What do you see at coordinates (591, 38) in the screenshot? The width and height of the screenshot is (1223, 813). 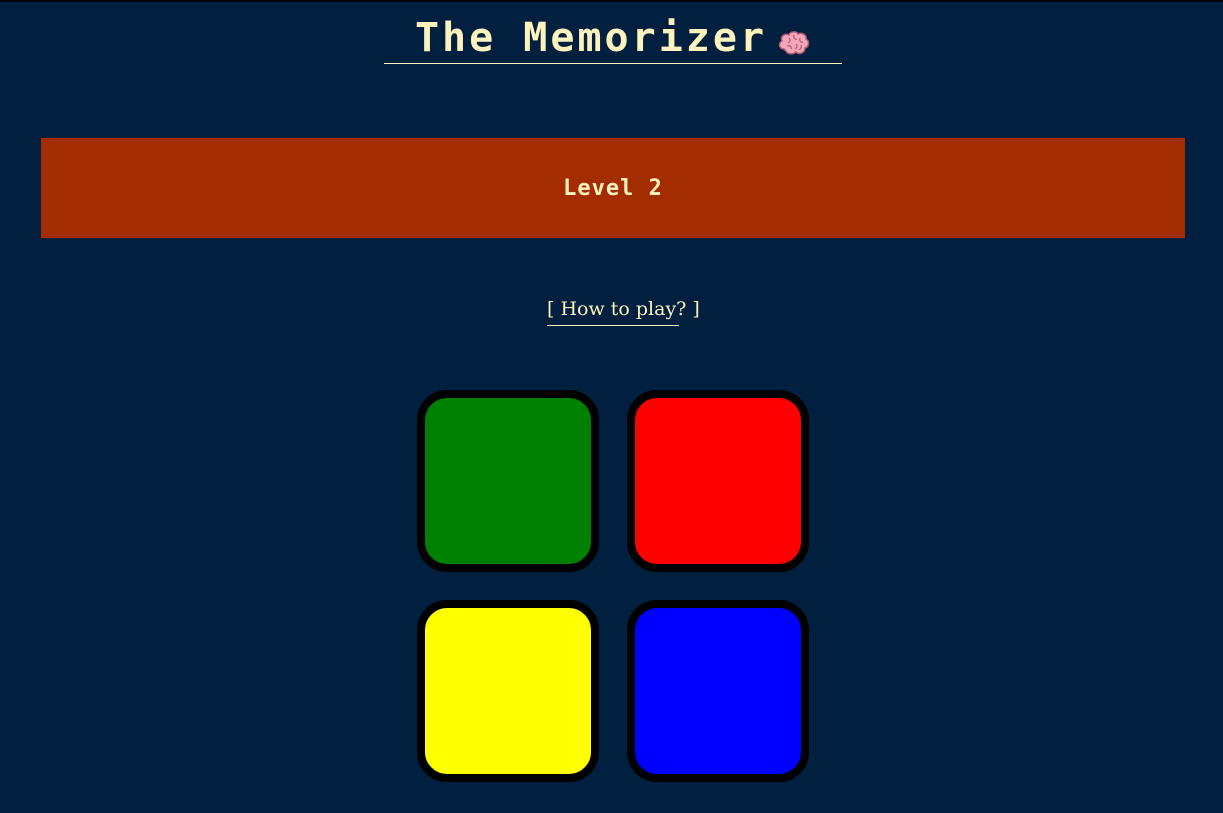 I see `page-title-text: The Memorizer` at bounding box center [591, 38].